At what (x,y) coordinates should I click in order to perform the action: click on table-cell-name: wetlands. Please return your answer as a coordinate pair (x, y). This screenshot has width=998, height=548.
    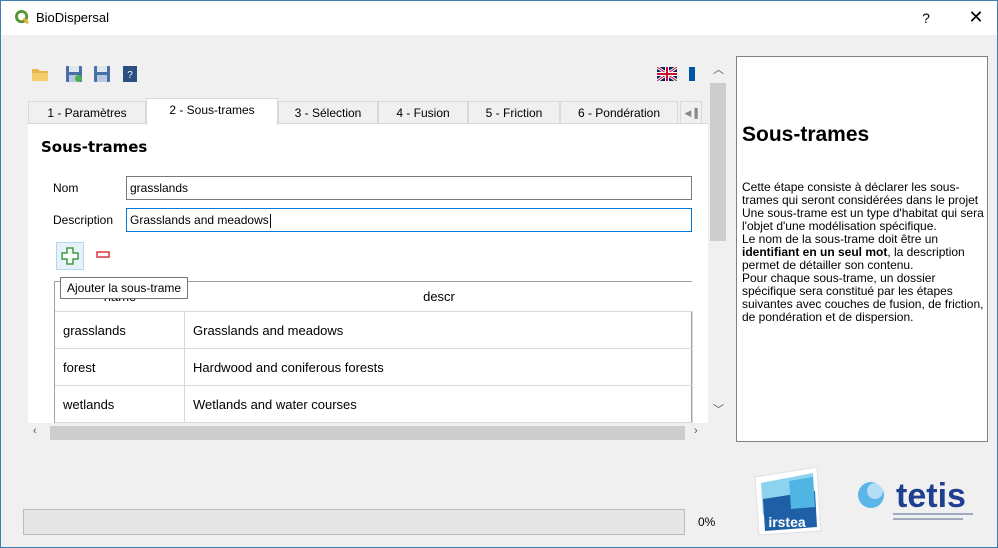
    Looking at the image, I should click on (120, 404).